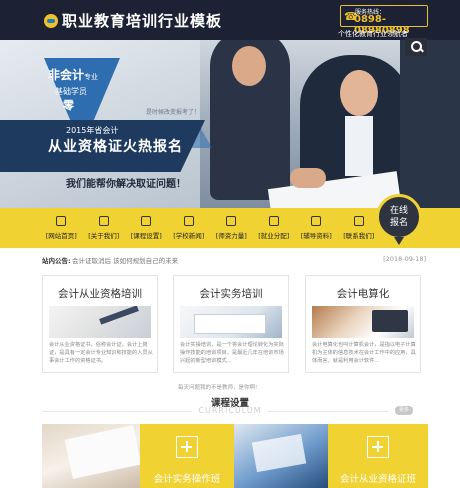 The height and width of the screenshot is (488, 460). I want to click on home-icon, so click(61, 221).